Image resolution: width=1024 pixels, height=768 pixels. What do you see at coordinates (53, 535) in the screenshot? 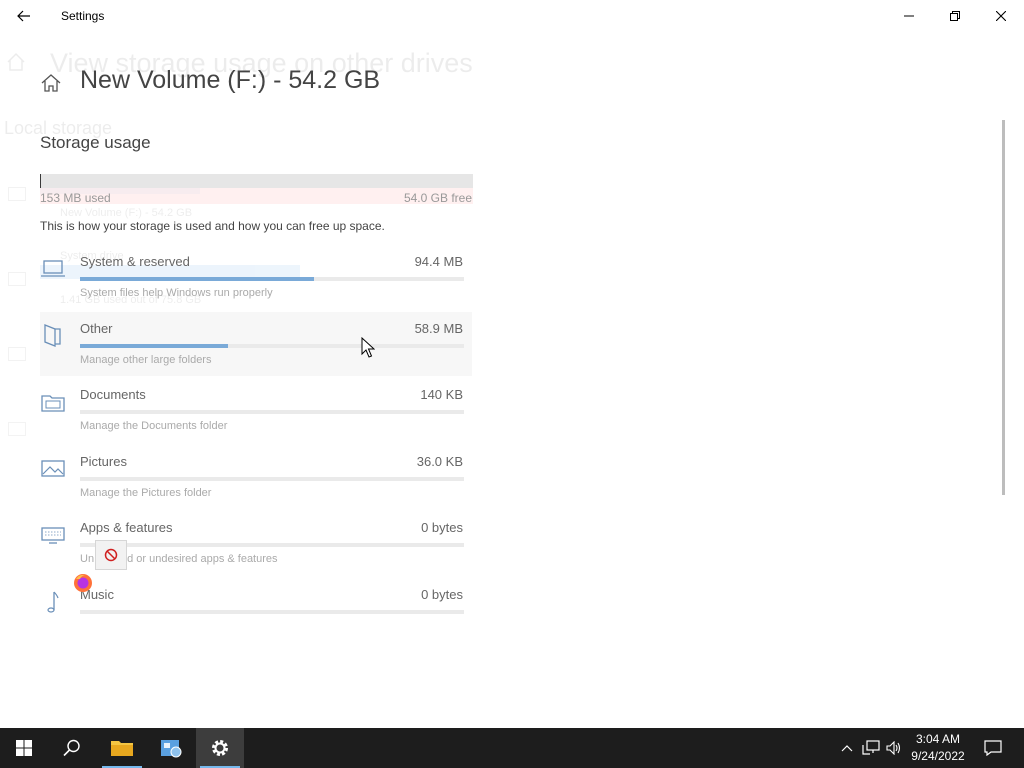
I see `apps-icon` at bounding box center [53, 535].